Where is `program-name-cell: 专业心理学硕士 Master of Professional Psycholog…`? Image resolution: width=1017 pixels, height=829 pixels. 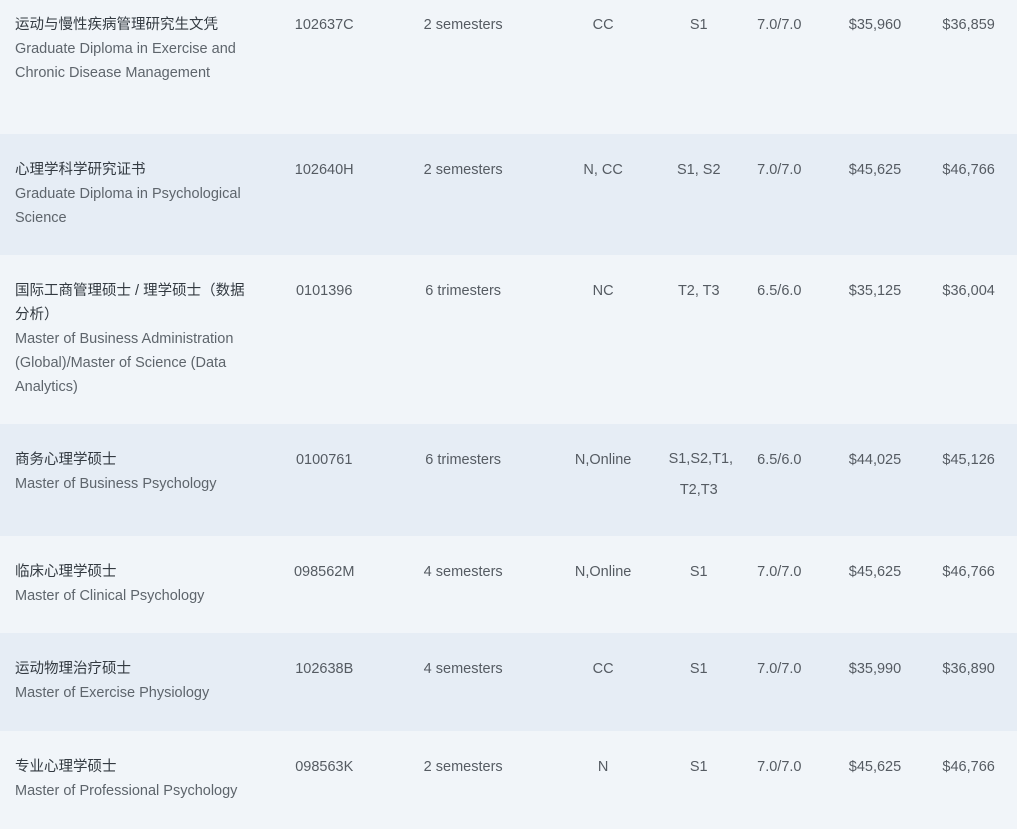 program-name-cell: 专业心理学硕士 Master of Professional Psycholog… is located at coordinates (130, 780).